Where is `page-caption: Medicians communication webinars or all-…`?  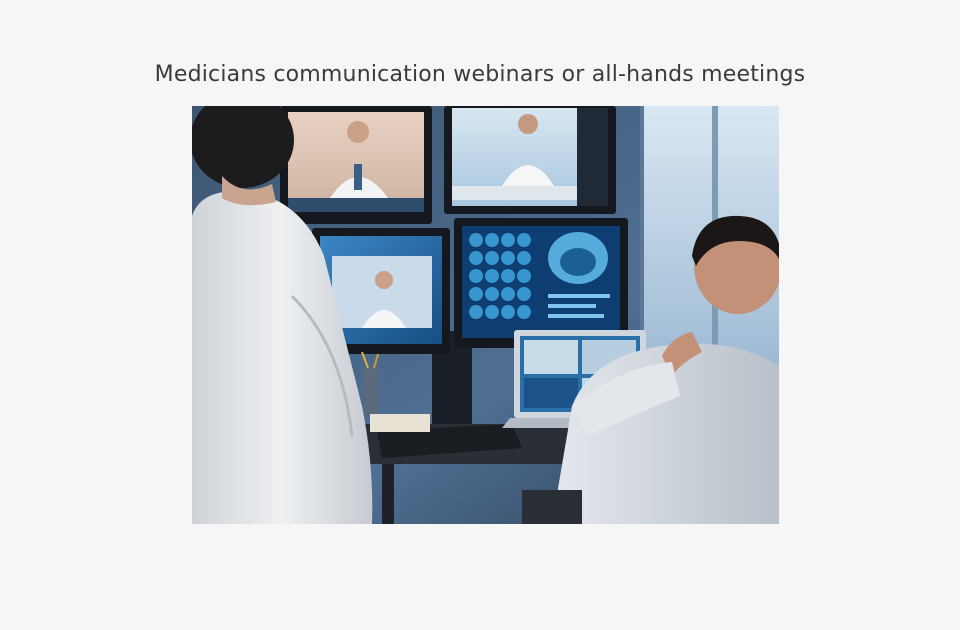
page-caption: Medicians communication webinars or all-… is located at coordinates (480, 74).